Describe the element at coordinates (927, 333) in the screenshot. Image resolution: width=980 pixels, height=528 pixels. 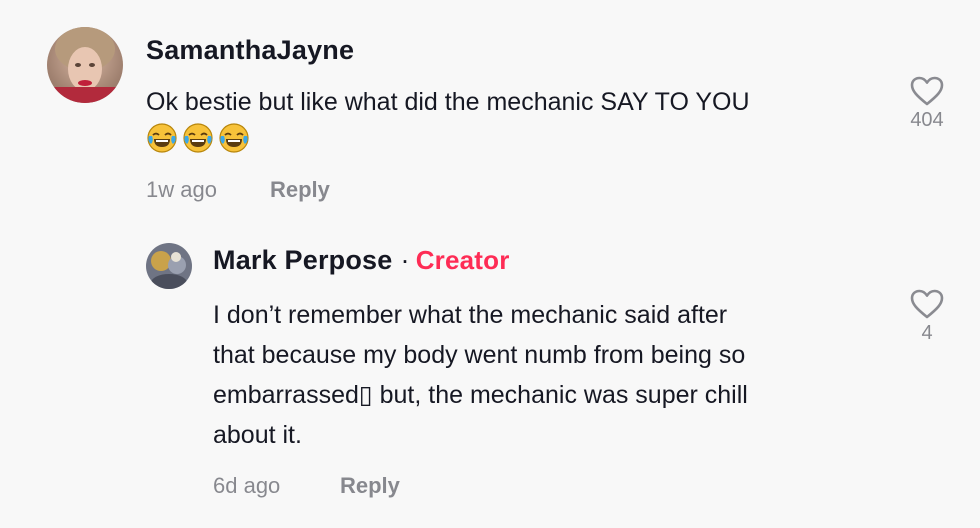
I see `like-count: 4` at that location.